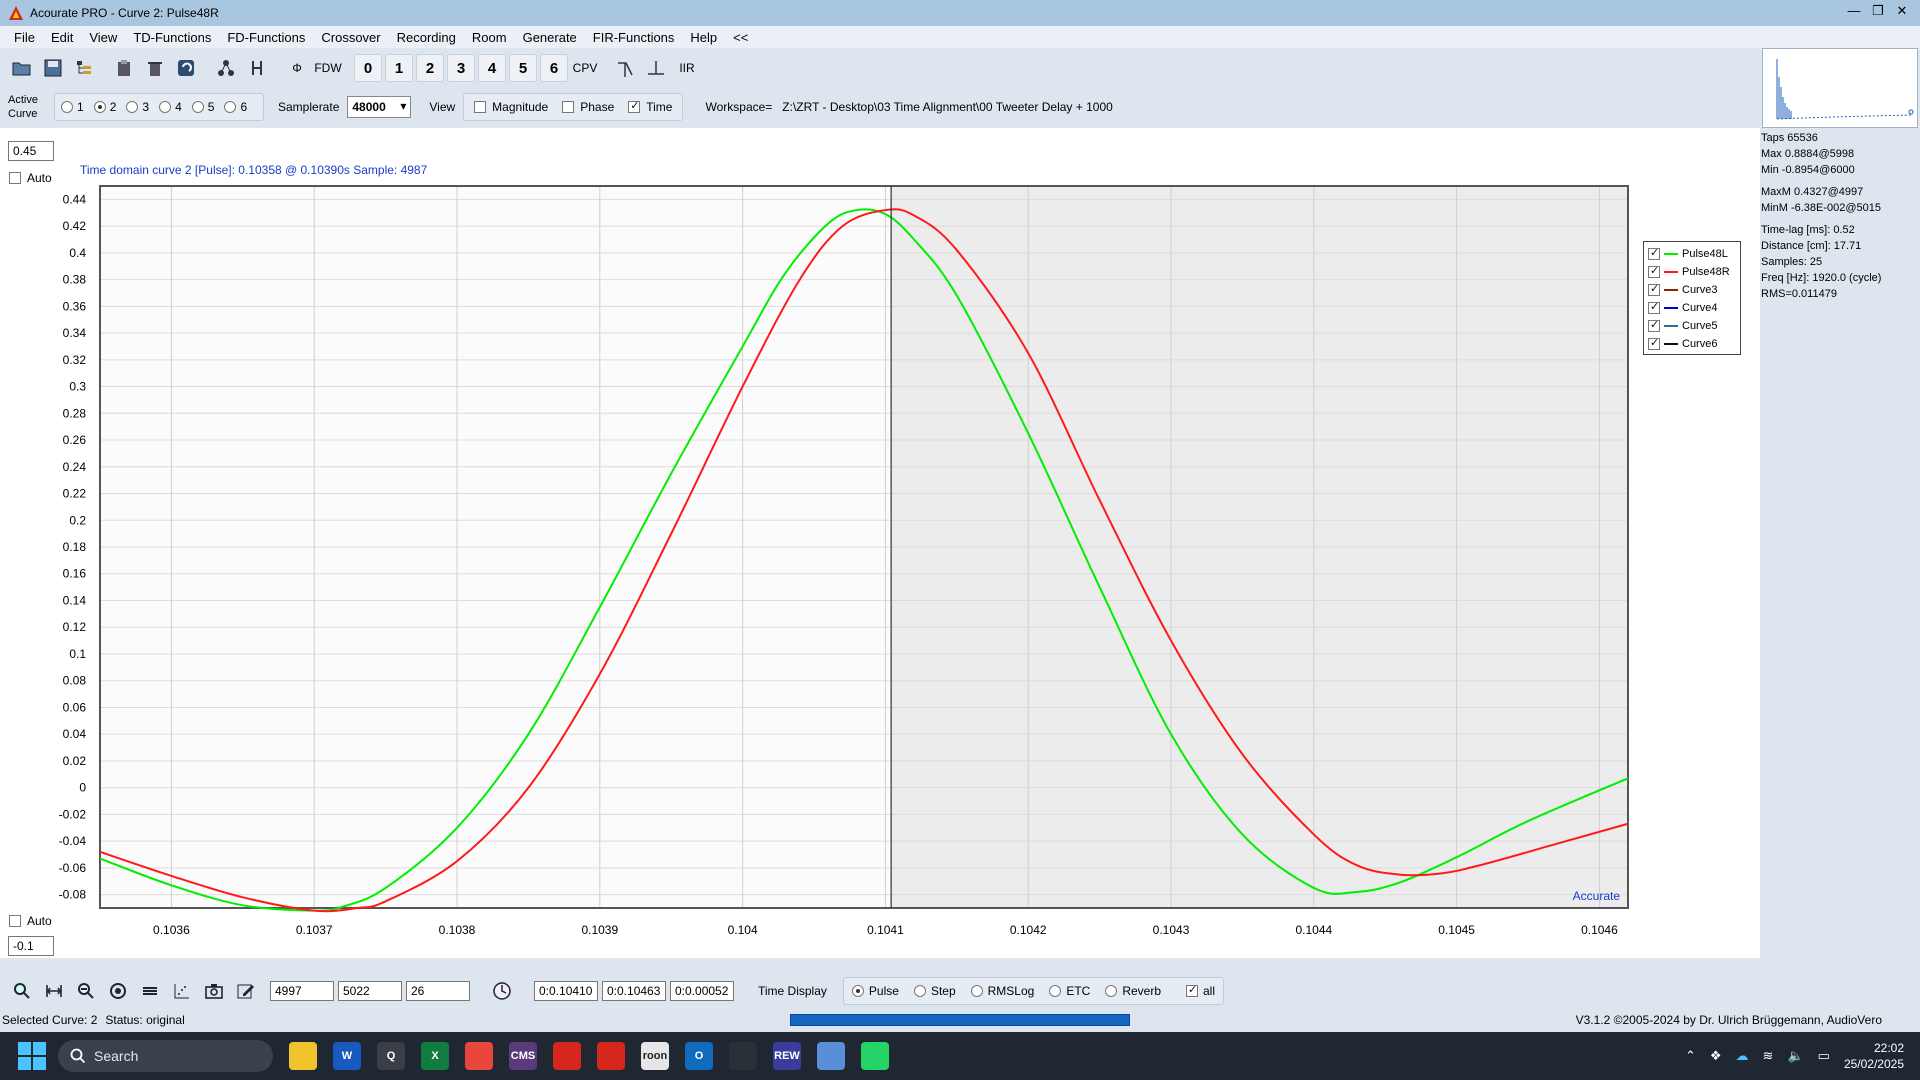  I want to click on time-diff-input: 0:0.00052, so click(702, 991).